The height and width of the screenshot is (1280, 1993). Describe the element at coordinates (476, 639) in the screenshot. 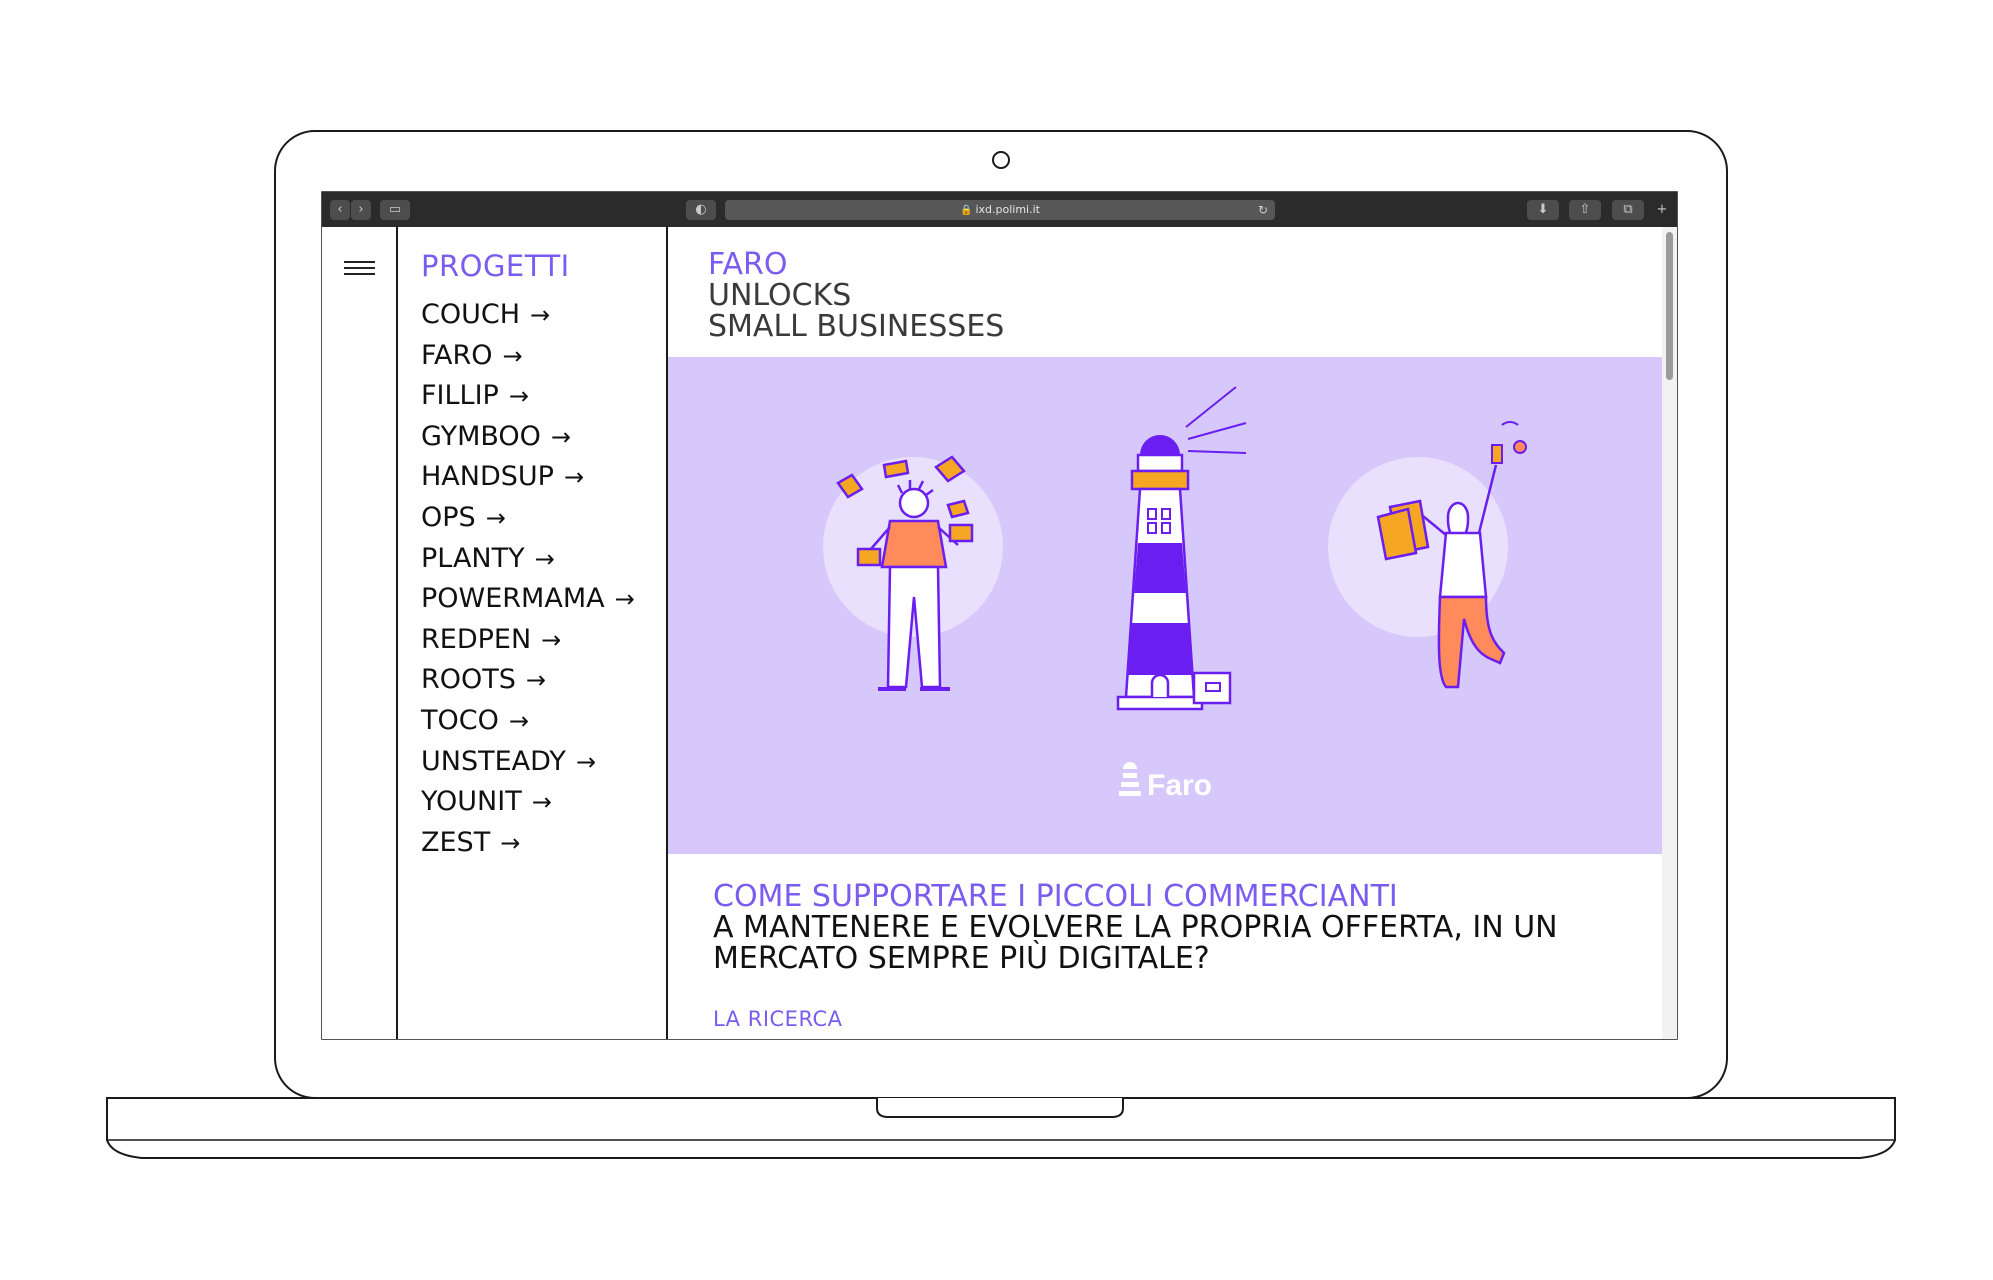

I see `sidebar-item-label: REDPEN` at that location.